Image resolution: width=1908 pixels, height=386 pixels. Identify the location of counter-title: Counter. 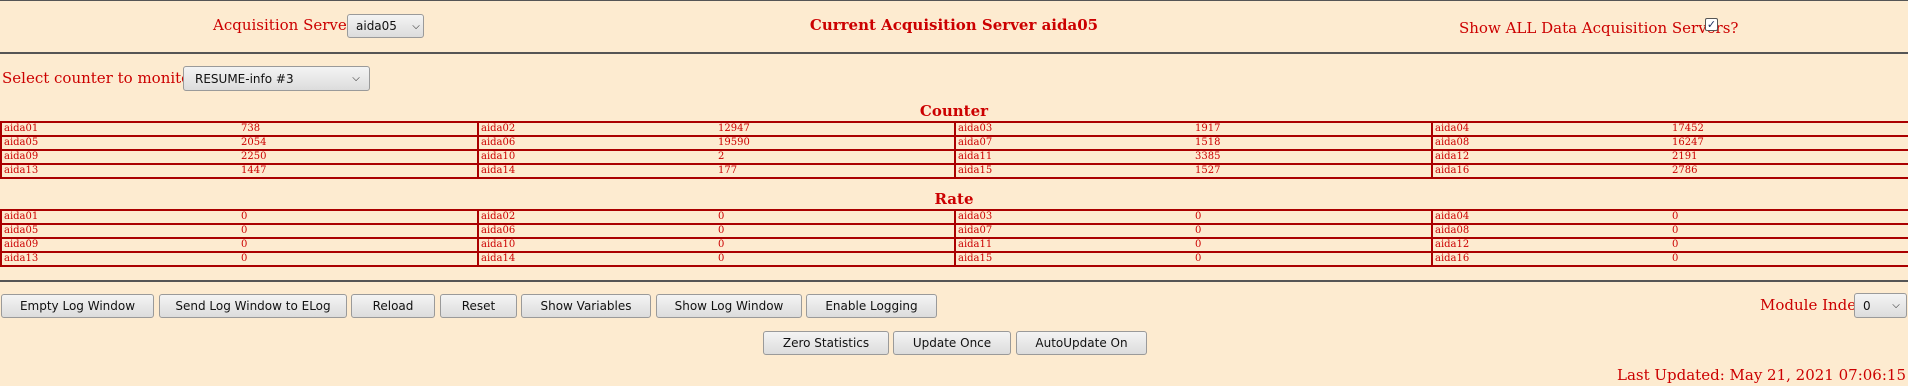
(954, 111).